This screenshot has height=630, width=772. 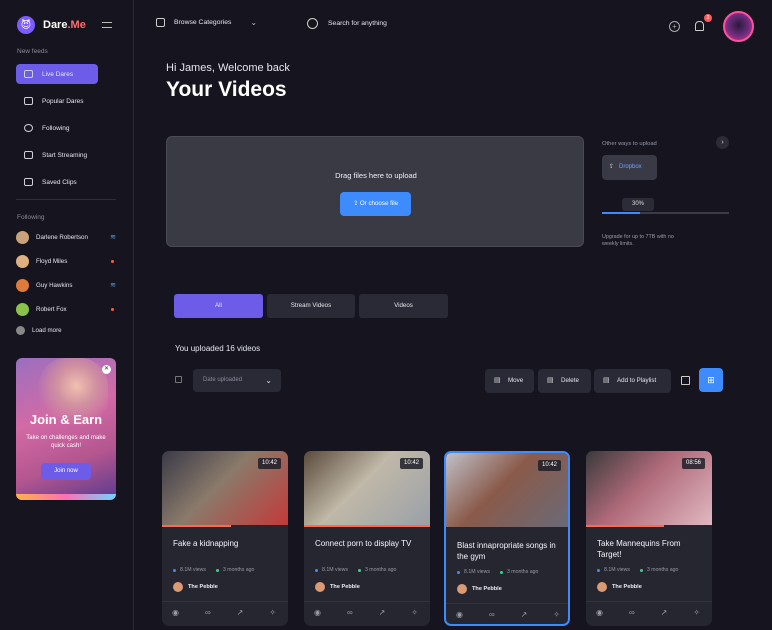 What do you see at coordinates (57, 128) in the screenshot?
I see `nav-following: Following` at bounding box center [57, 128].